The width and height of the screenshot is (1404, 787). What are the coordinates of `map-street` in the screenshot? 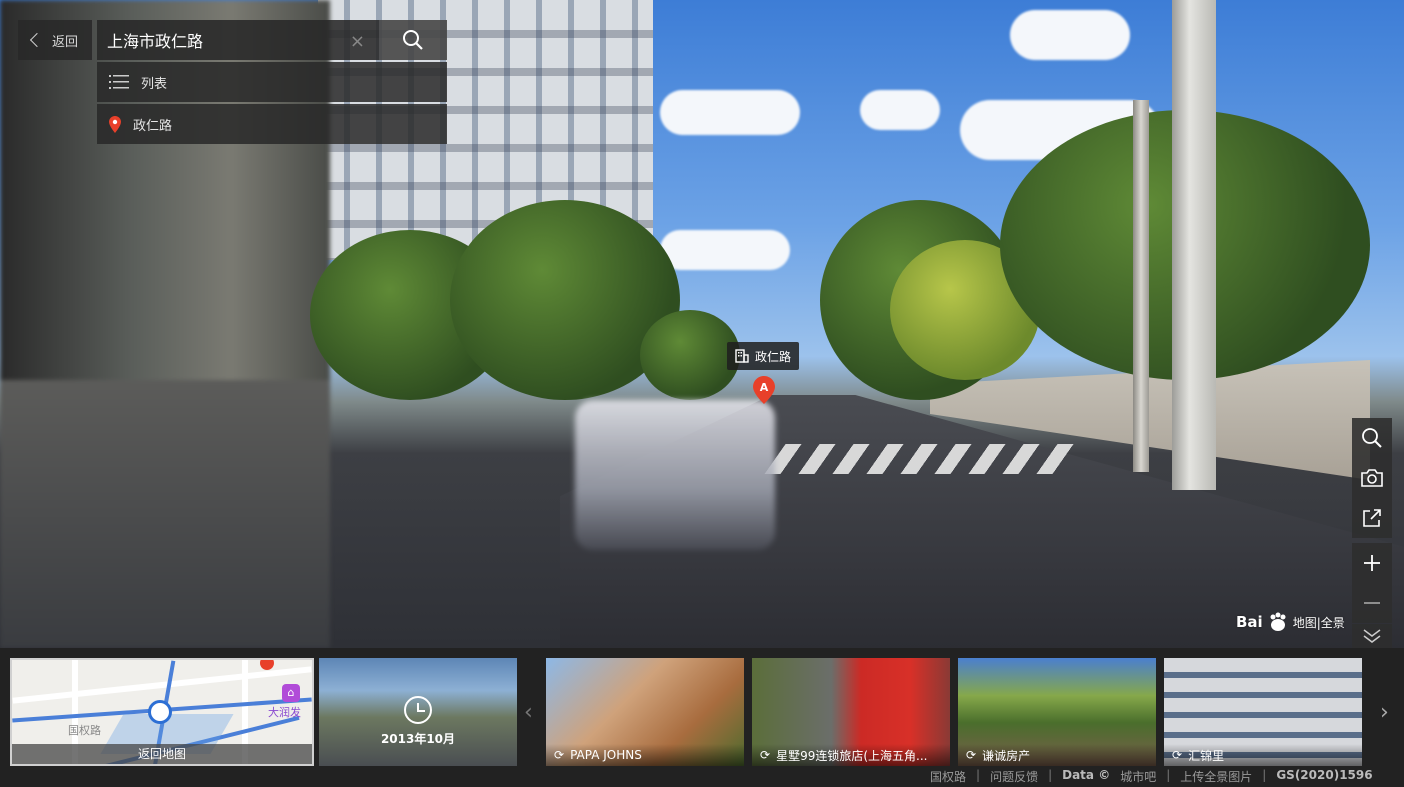 It's located at (162, 685).